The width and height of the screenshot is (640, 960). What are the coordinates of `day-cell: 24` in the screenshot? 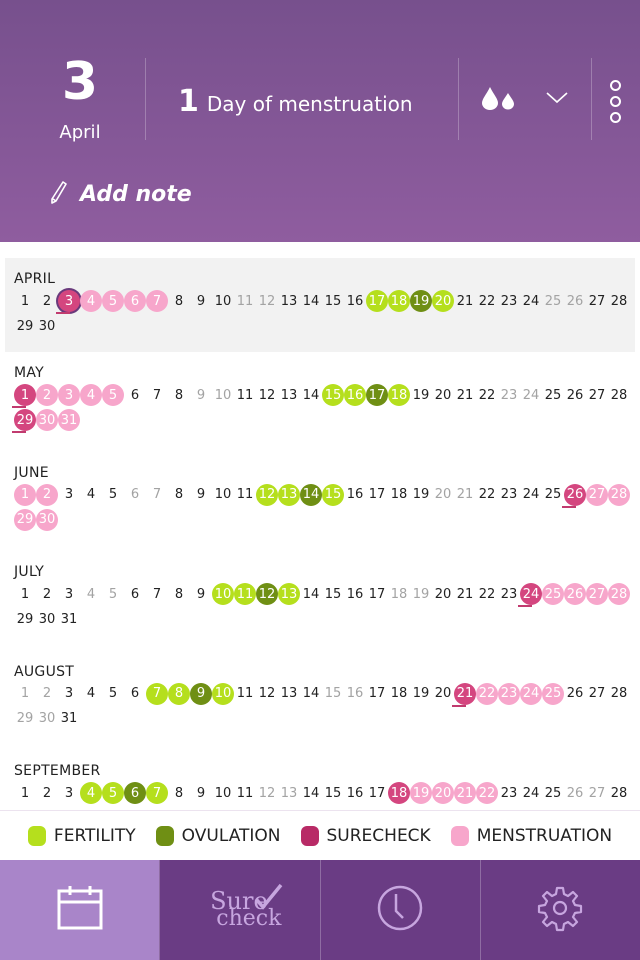 It's located at (531, 301).